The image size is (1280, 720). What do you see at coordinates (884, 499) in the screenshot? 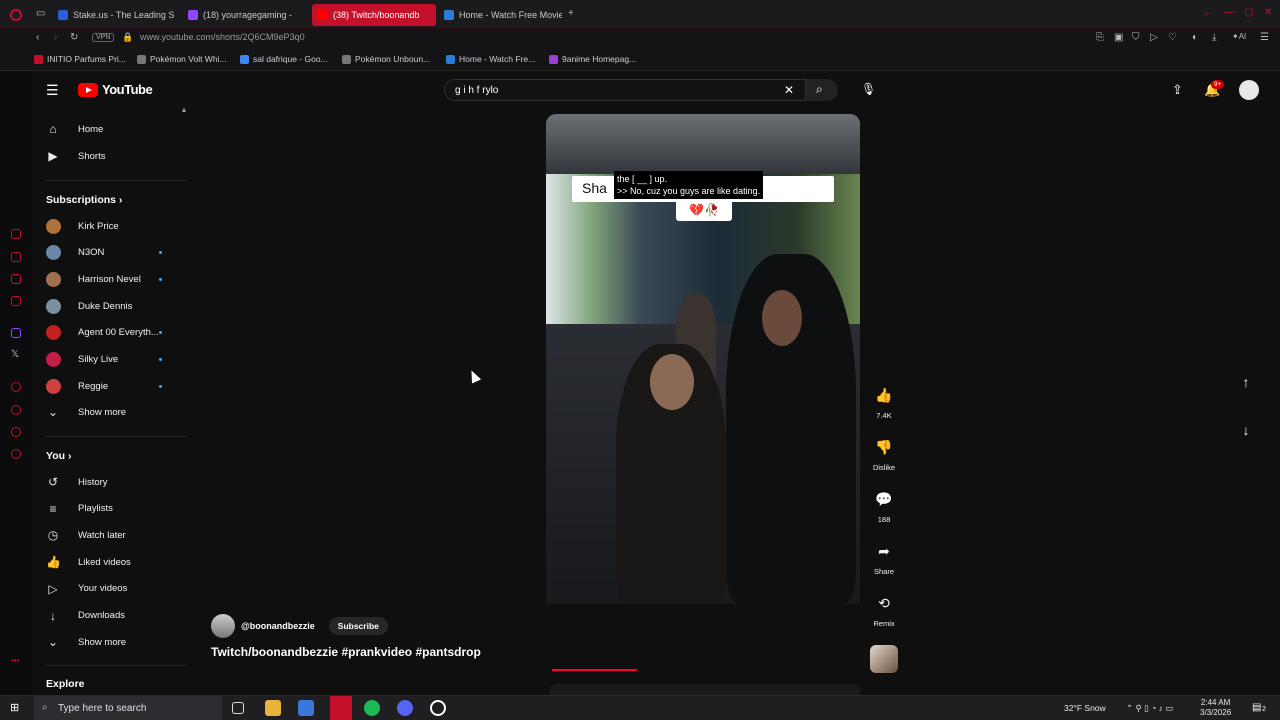
I see `comments-button: 💬` at bounding box center [884, 499].